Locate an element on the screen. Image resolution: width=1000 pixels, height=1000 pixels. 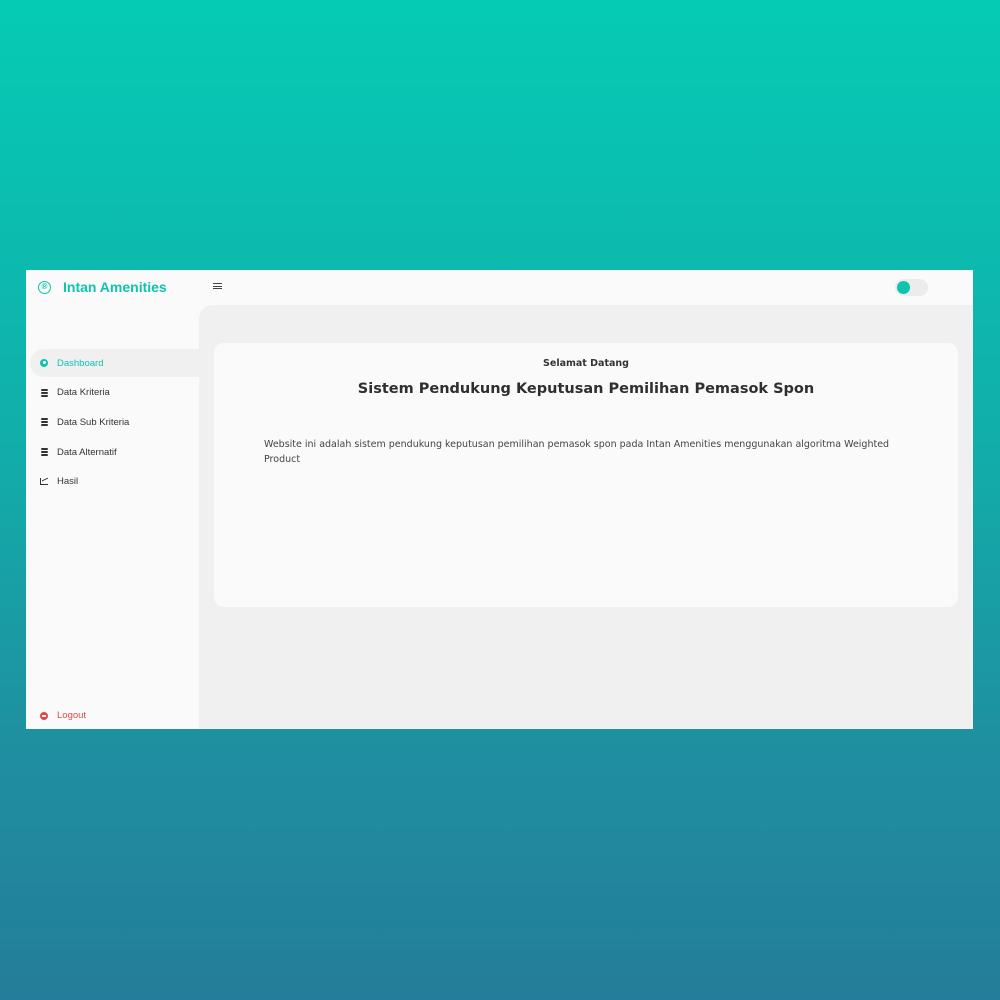
sidebar-item-hasil: Hasil is located at coordinates (112, 482).